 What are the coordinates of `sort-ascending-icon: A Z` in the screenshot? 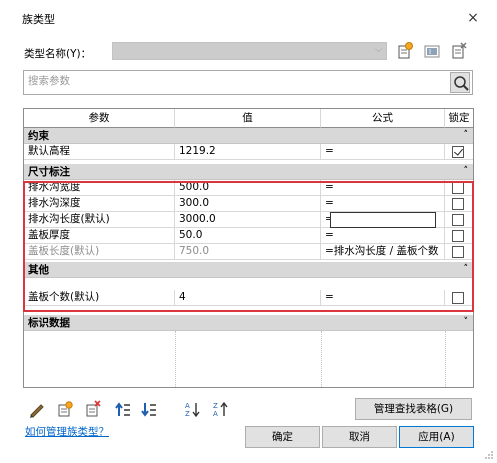 It's located at (192, 410).